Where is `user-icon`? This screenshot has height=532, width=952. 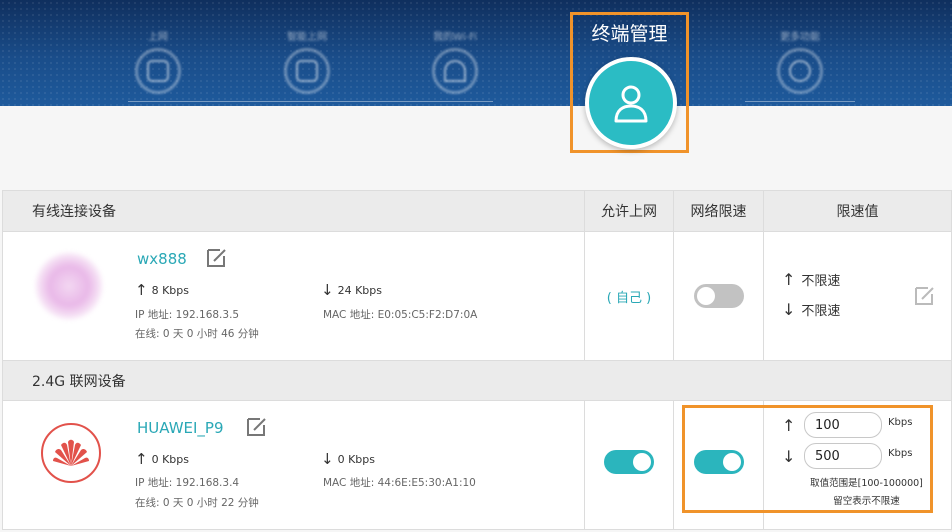 user-icon is located at coordinates (631, 103).